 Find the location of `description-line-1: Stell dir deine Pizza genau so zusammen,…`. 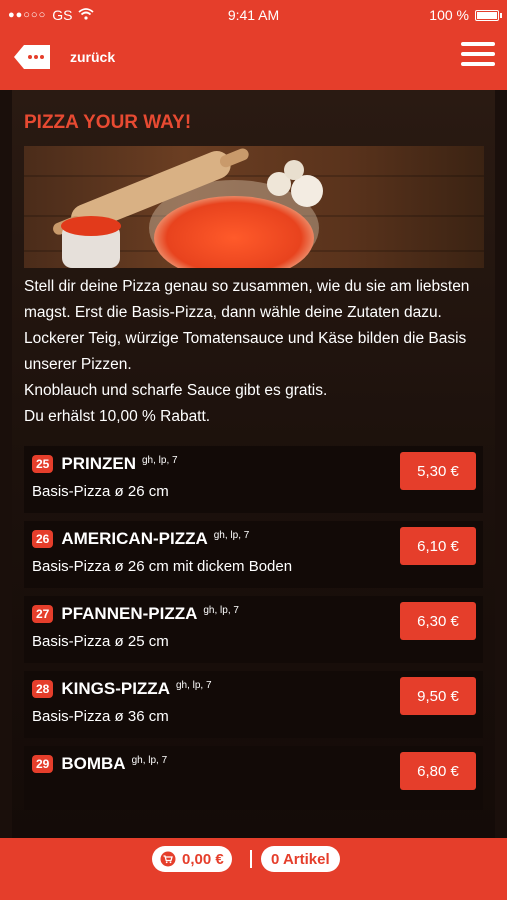

description-line-1: Stell dir deine Pizza genau so zusammen,… is located at coordinates (247, 299).